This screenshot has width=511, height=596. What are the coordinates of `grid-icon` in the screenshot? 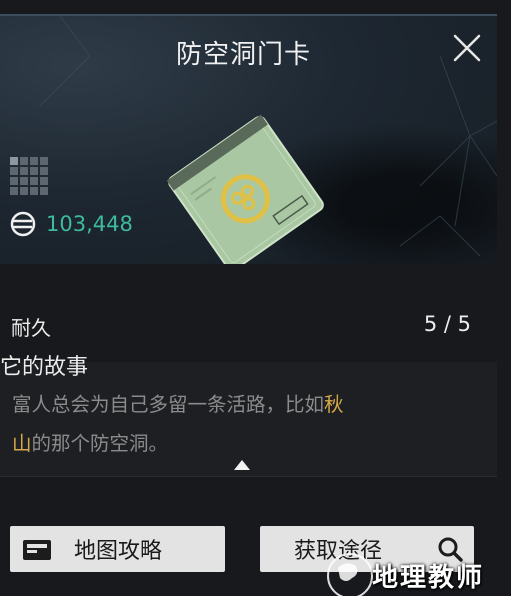 It's located at (32, 176).